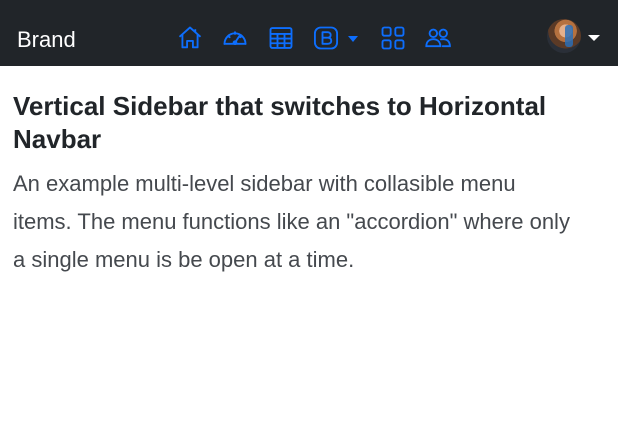  I want to click on people-icon, so click(438, 38).